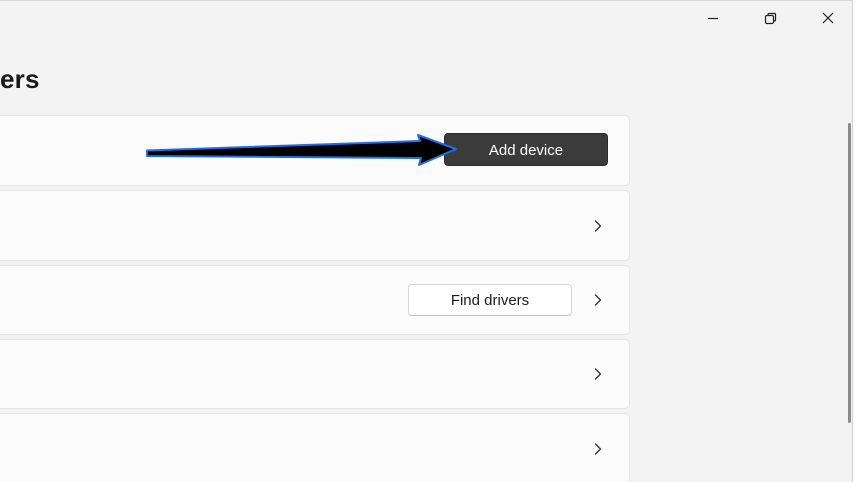 The width and height of the screenshot is (856, 482). I want to click on close-icon, so click(828, 18).